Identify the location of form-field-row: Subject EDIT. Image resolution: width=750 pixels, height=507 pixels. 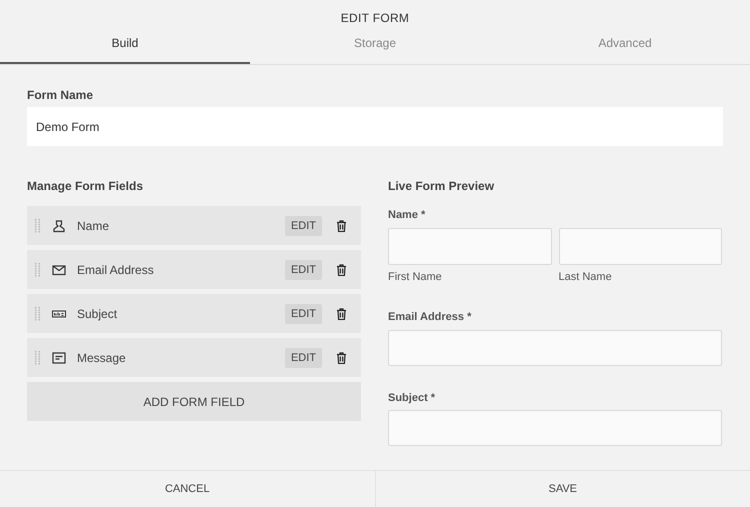
(194, 314).